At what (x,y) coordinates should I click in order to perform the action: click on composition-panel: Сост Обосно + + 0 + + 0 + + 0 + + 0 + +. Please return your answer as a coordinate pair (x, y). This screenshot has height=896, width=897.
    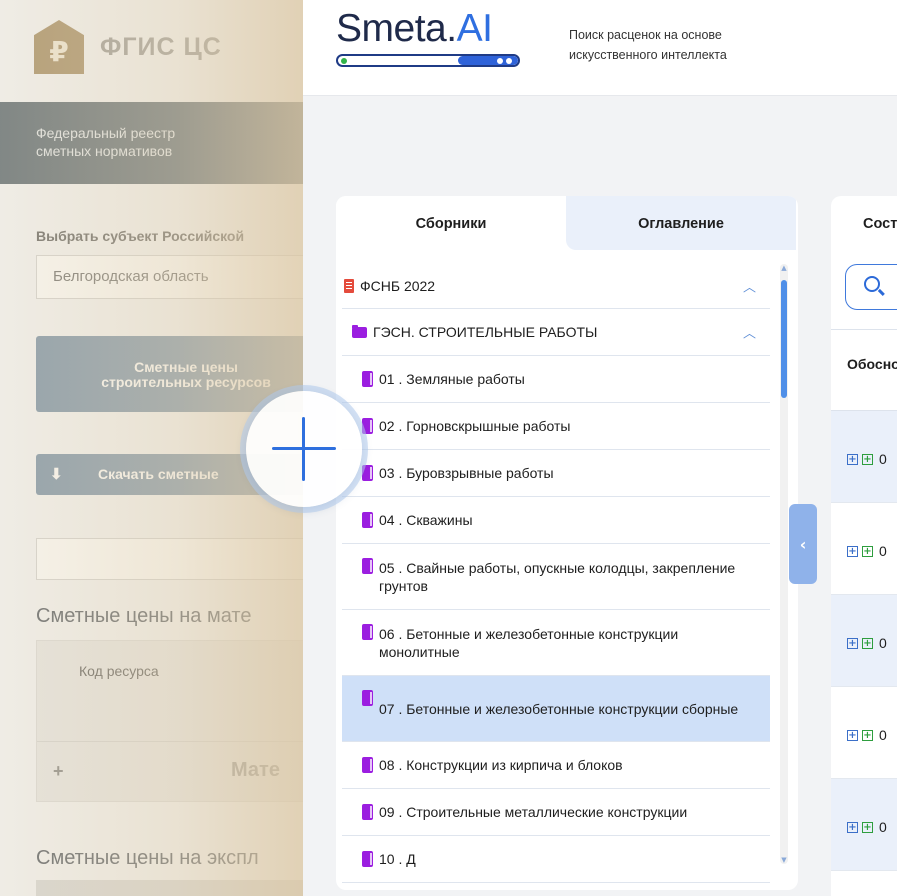
    Looking at the image, I should click on (864, 546).